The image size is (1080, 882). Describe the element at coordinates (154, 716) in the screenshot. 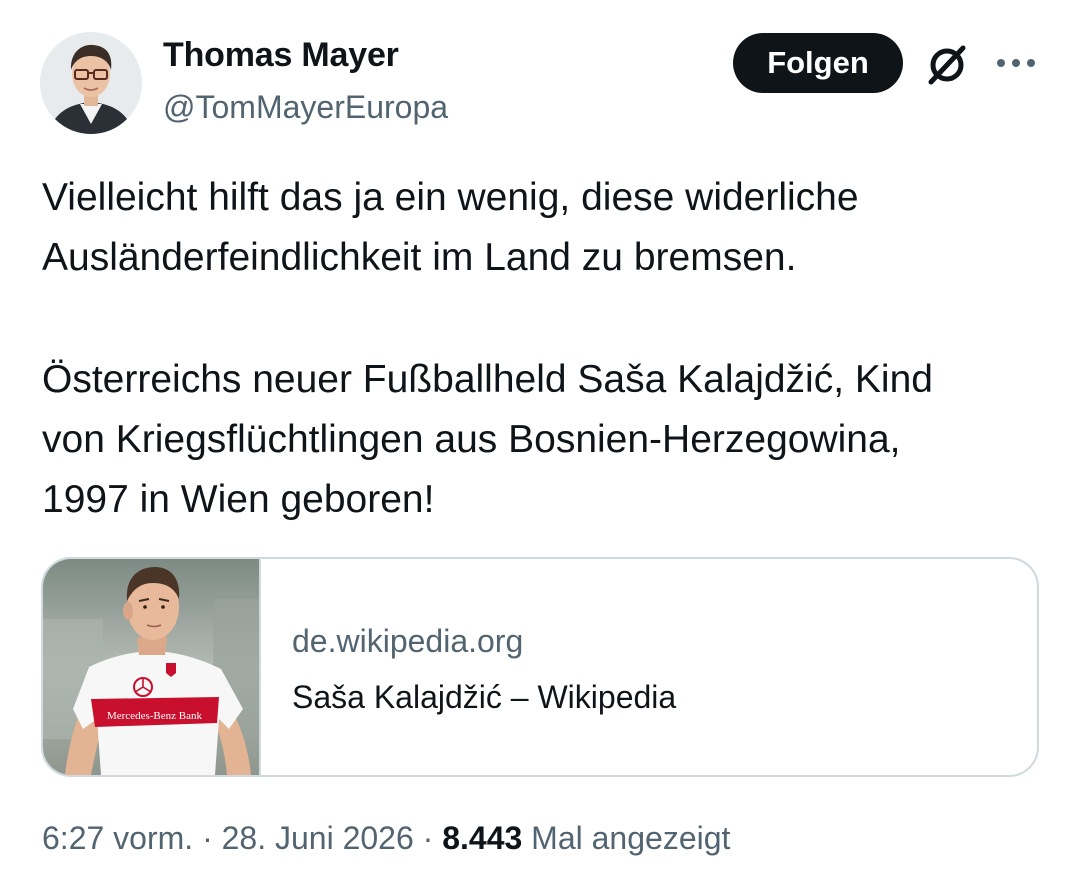

I see `jersey-sponsor-text: Mercedes-Benz Bank` at that location.